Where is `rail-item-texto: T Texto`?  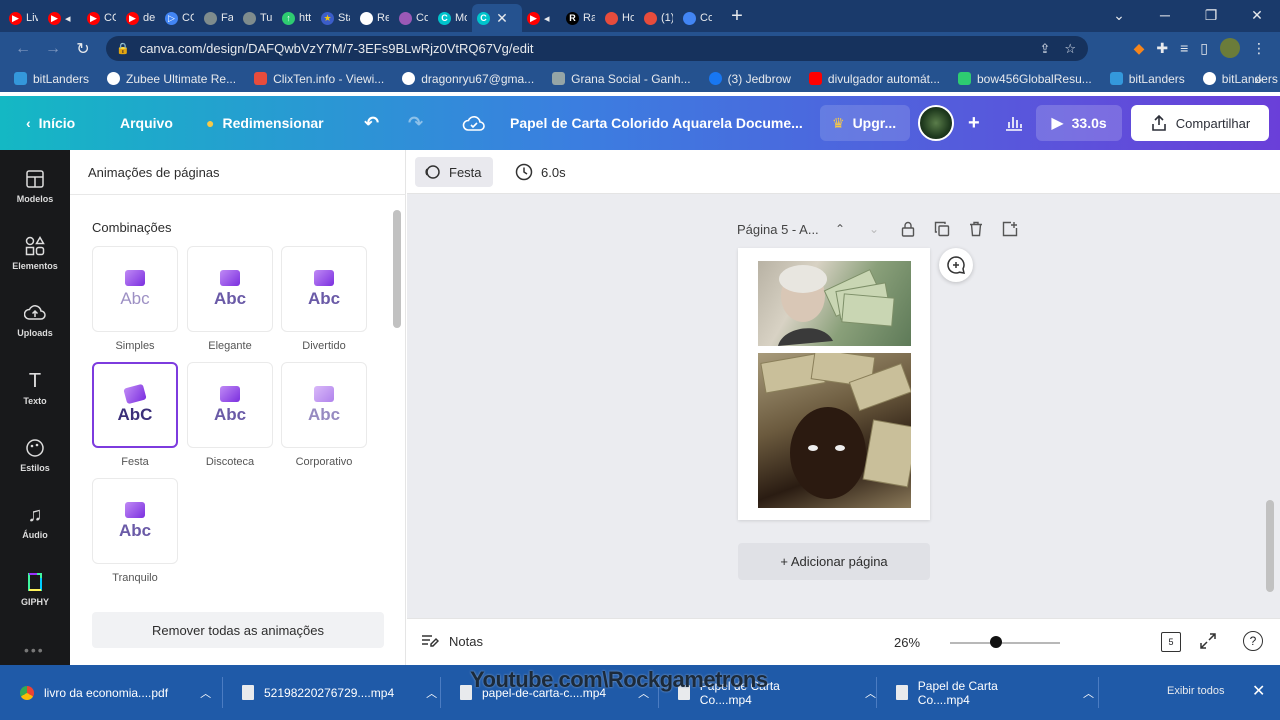 rail-item-texto: T Texto is located at coordinates (35, 388).